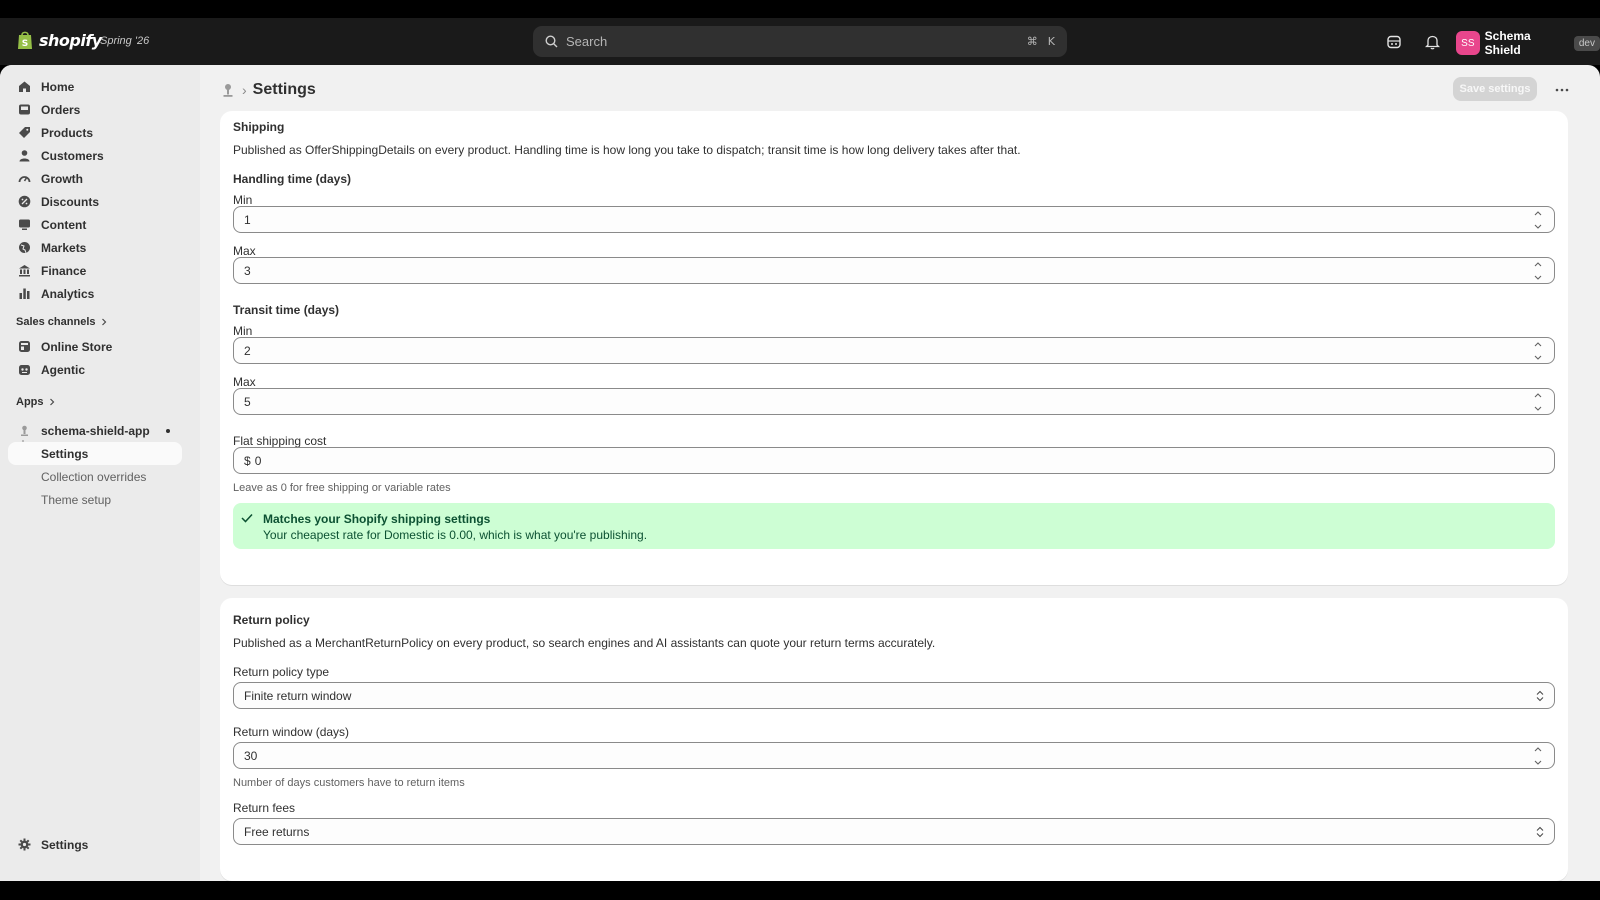 This screenshot has height=900, width=1600. What do you see at coordinates (796, 41) in the screenshot?
I see `search-input` at bounding box center [796, 41].